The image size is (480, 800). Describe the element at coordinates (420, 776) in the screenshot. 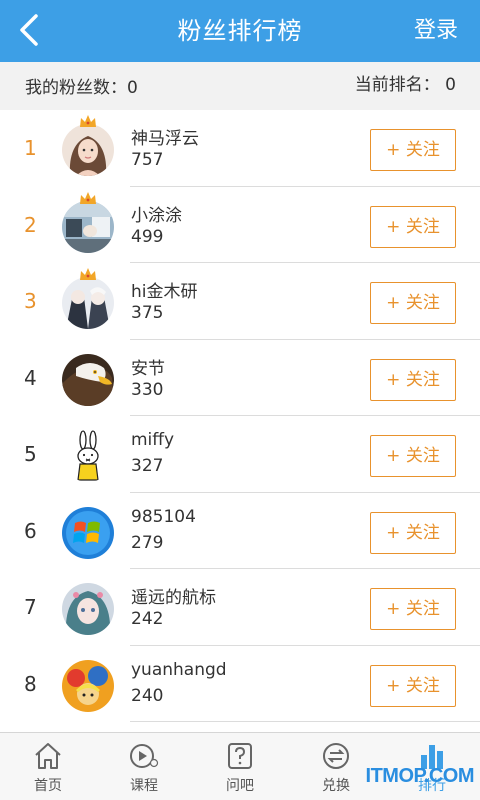

I see `watermark: ITMOP.COM` at that location.